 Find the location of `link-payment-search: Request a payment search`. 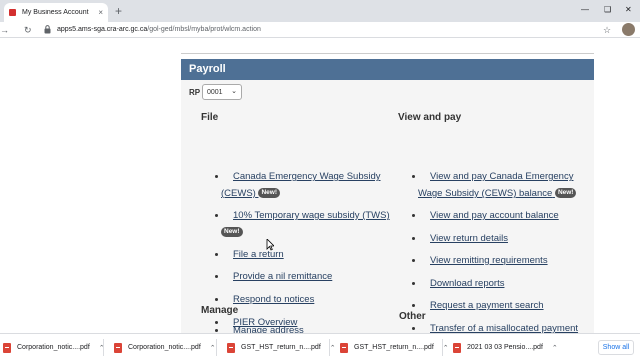

link-payment-search: Request a payment search is located at coordinates (478, 305).